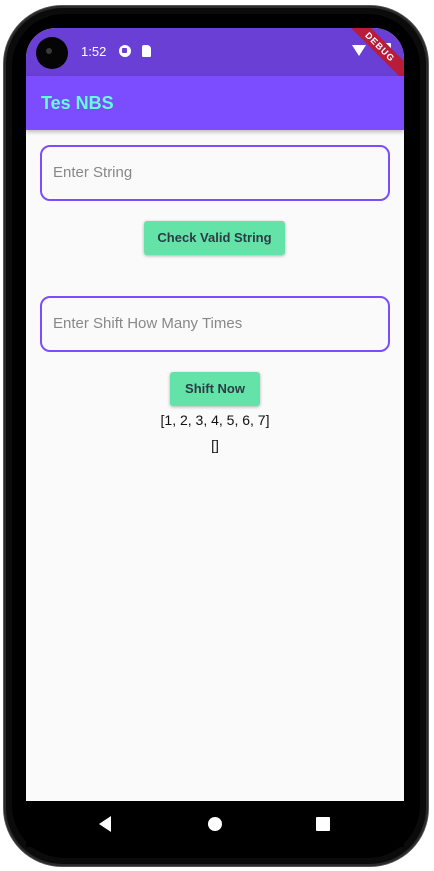 The width and height of the screenshot is (434, 871). What do you see at coordinates (323, 824) in the screenshot?
I see `recent-apps-icon` at bounding box center [323, 824].